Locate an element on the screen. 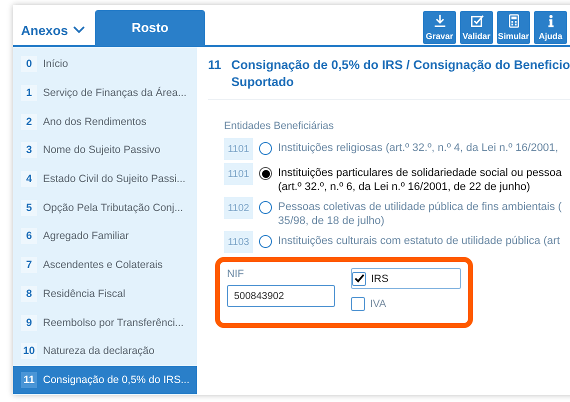 This screenshot has height=402, width=570. item-number: 8 is located at coordinates (29, 294).